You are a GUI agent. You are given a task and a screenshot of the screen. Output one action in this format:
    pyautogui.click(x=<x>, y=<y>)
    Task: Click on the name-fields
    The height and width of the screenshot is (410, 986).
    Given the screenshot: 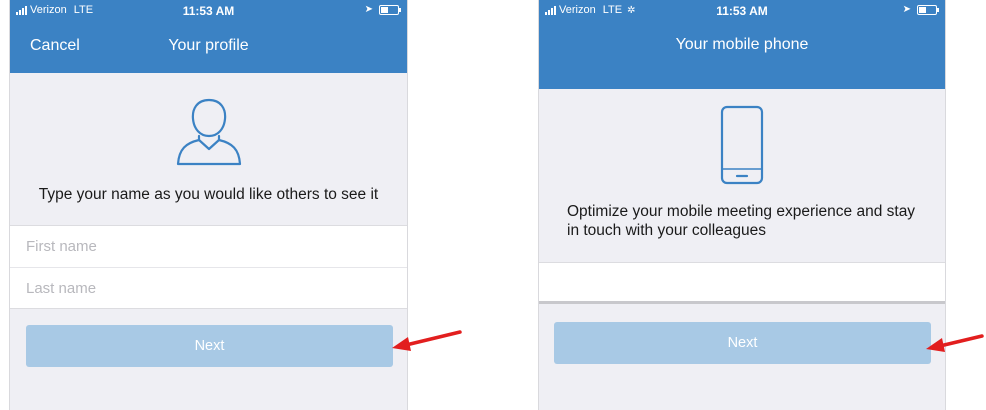 What is the action you would take?
    pyautogui.click(x=208, y=267)
    